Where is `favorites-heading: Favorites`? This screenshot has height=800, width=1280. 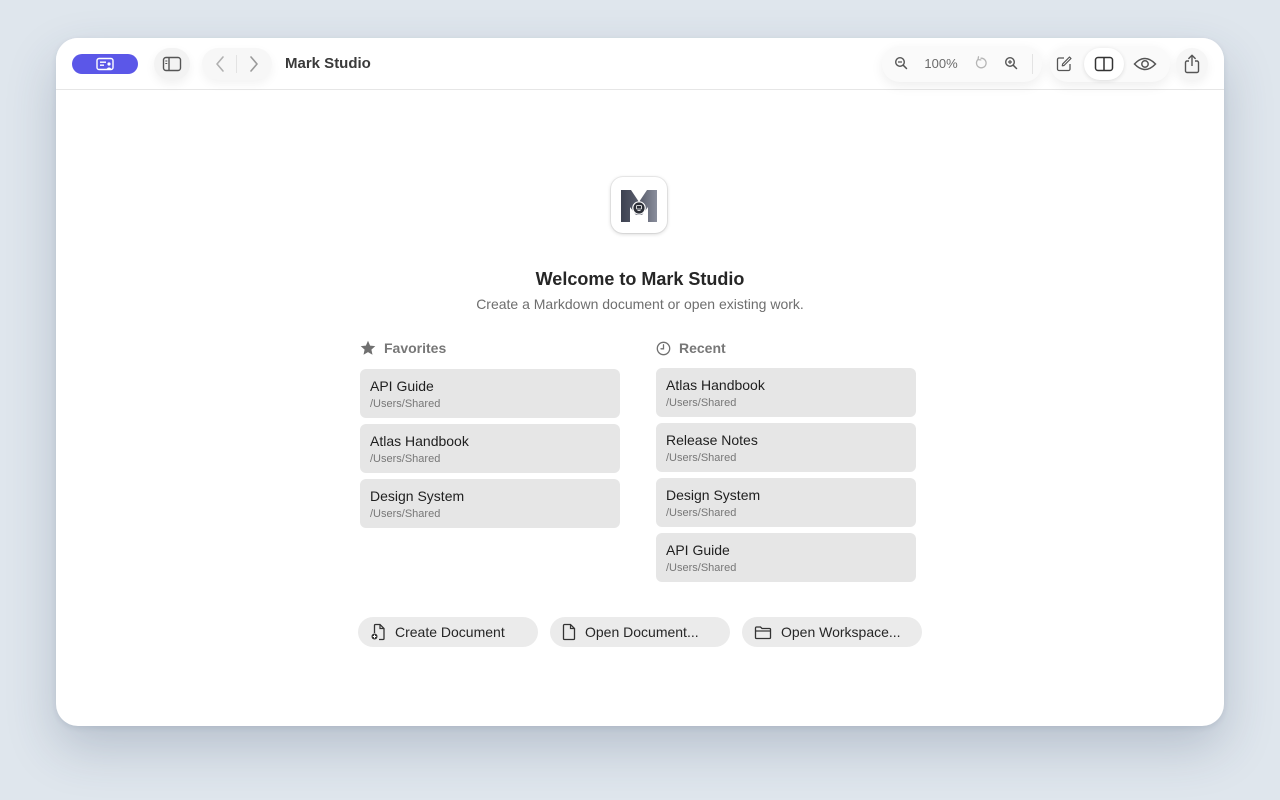 favorites-heading: Favorites is located at coordinates (403, 348).